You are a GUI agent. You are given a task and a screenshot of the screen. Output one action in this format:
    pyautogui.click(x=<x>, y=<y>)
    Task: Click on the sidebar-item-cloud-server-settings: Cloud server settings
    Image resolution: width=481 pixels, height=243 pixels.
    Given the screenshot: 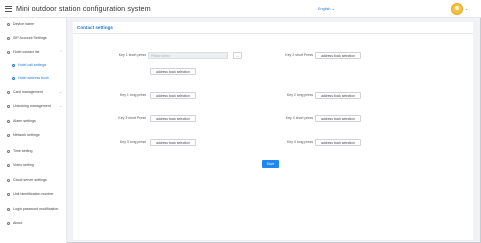 What is the action you would take?
    pyautogui.click(x=33, y=180)
    